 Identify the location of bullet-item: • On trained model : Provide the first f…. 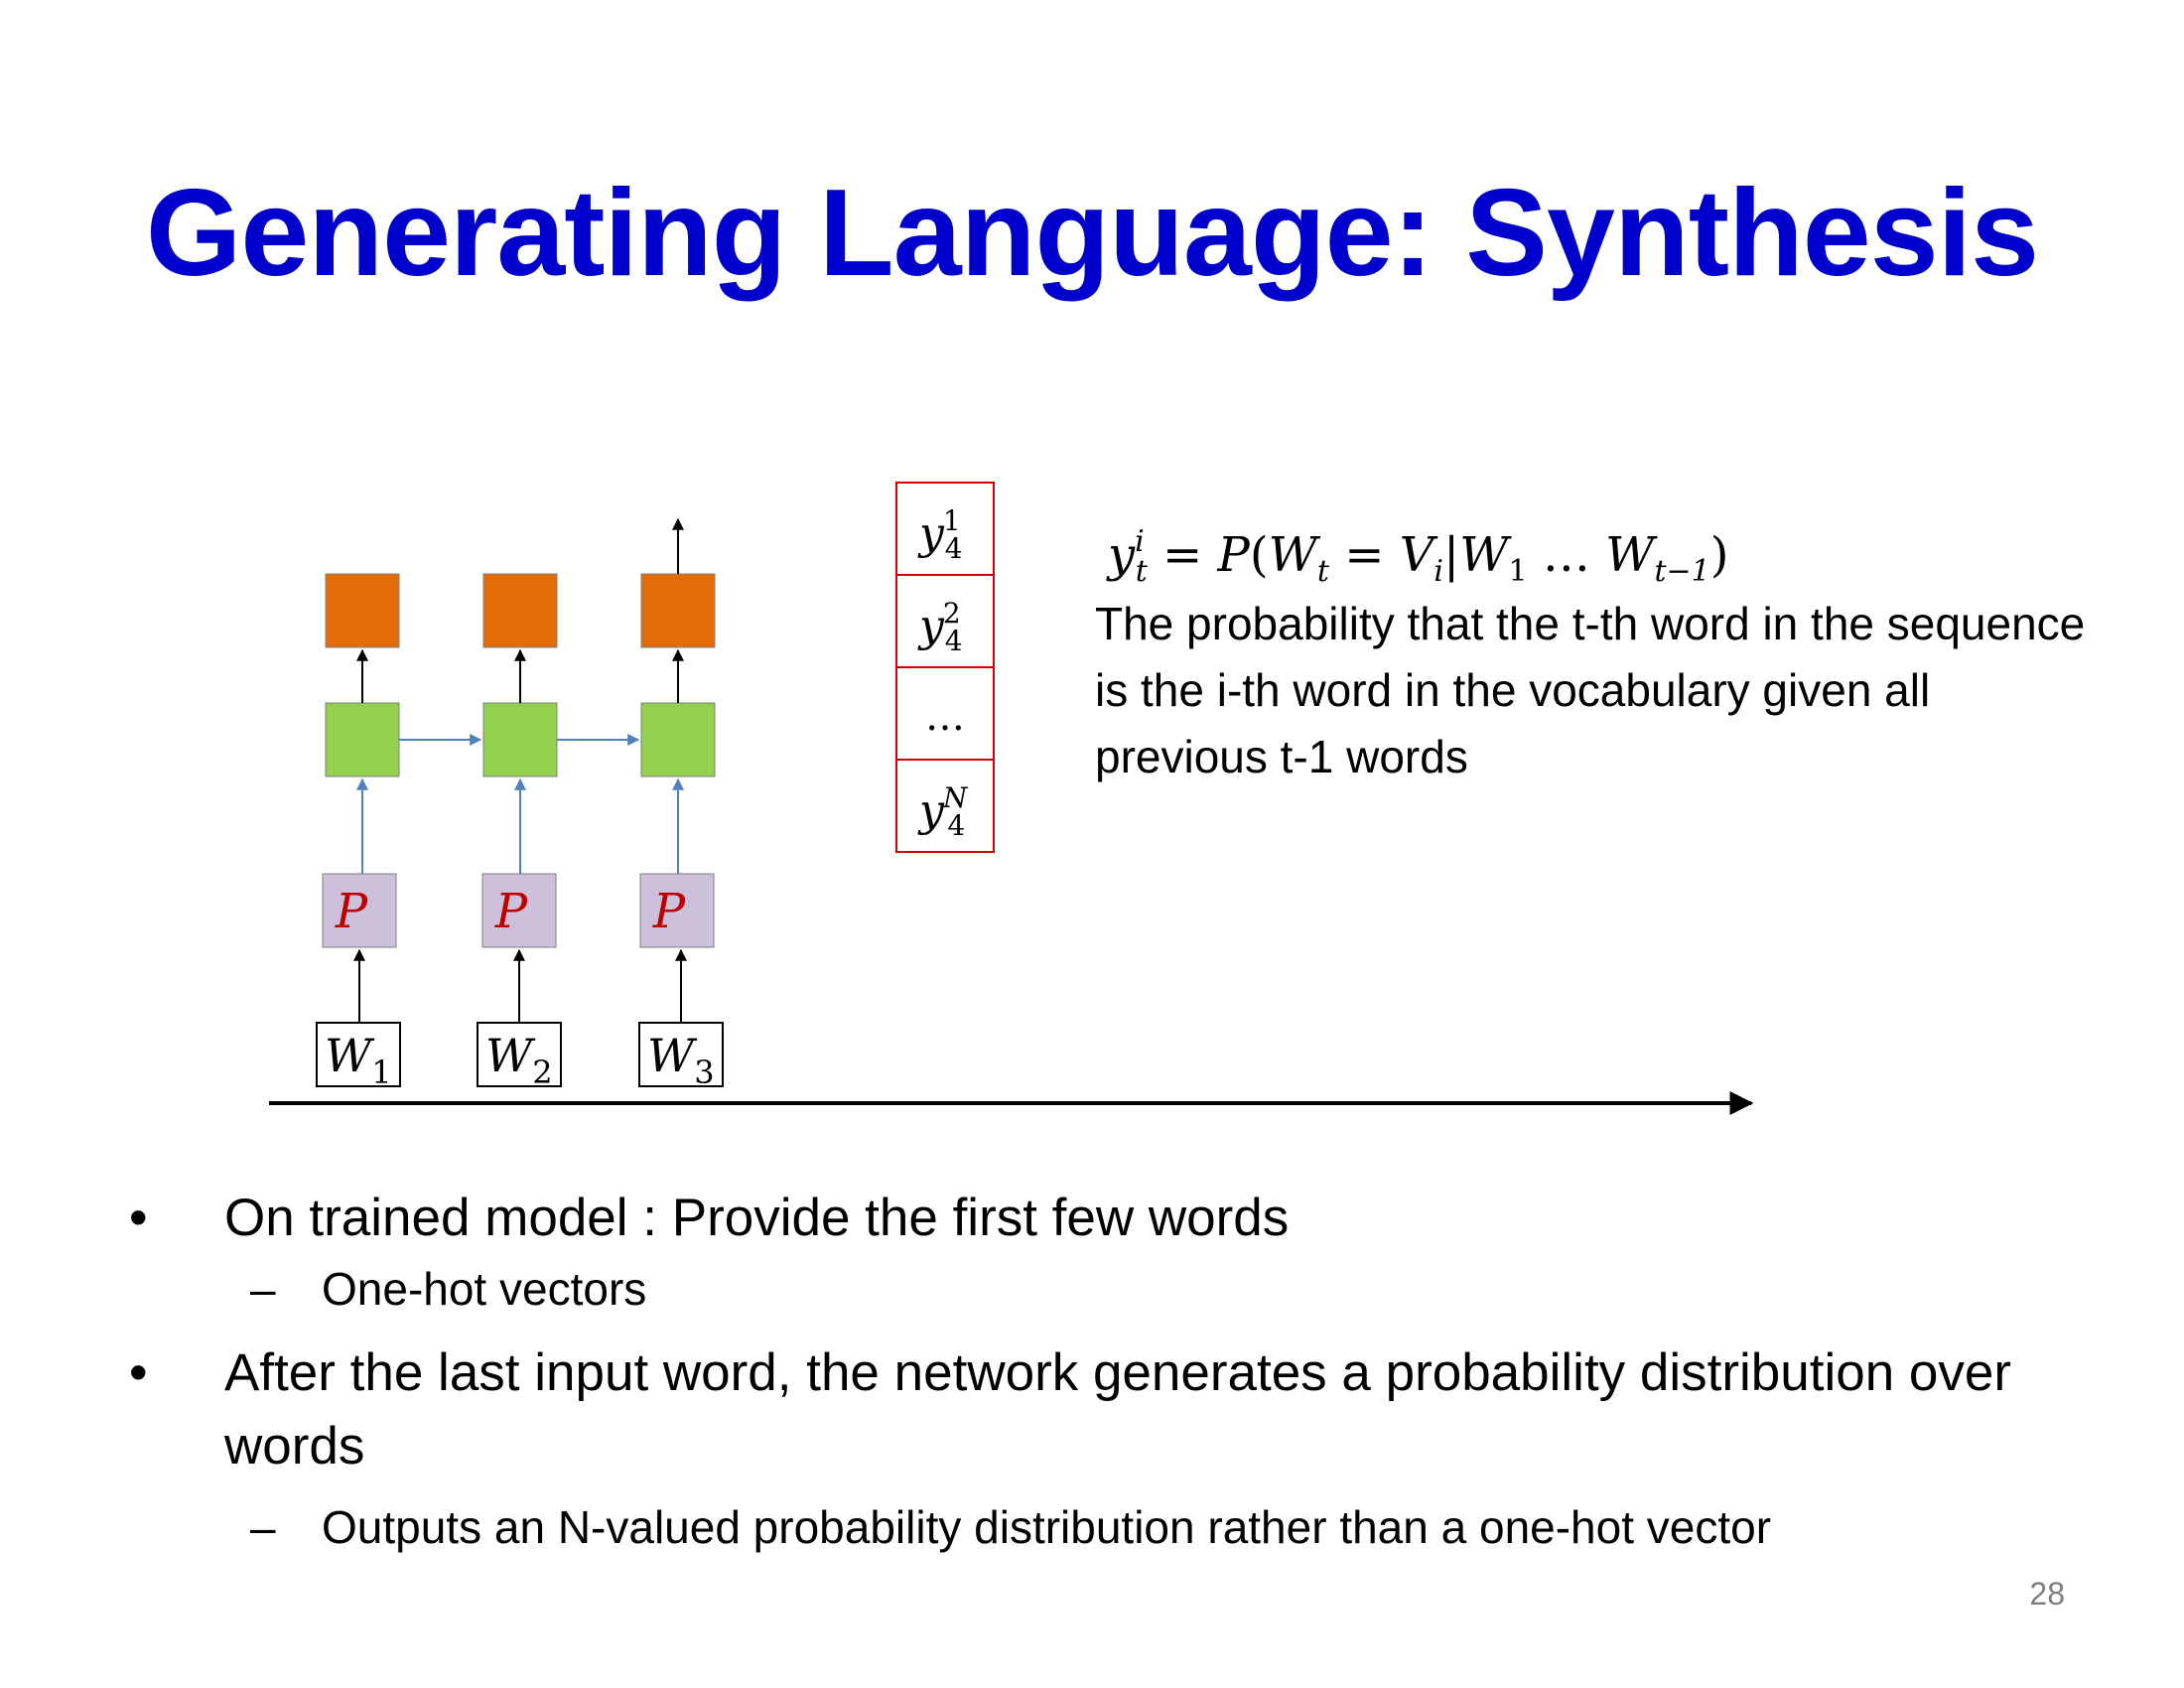
(1117, 1218).